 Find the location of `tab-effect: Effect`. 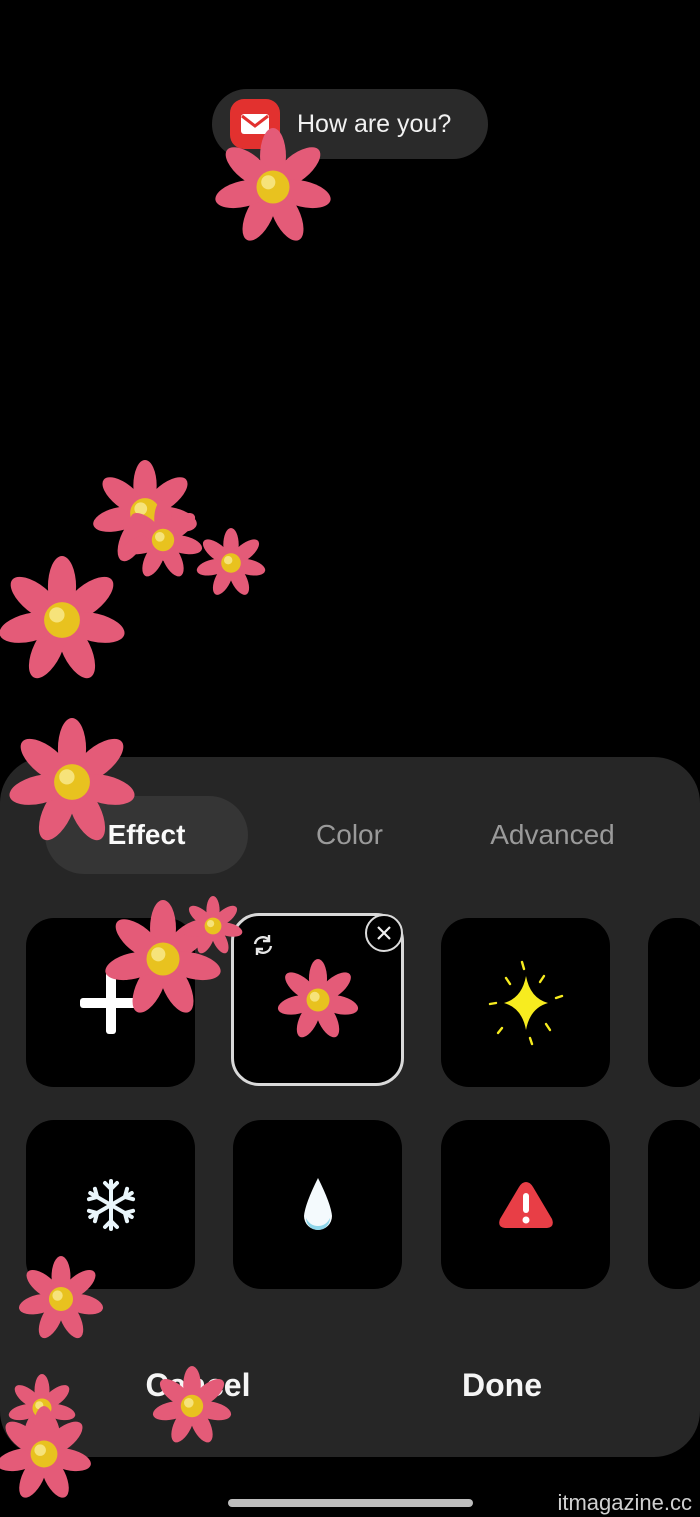

tab-effect: Effect is located at coordinates (146, 835).